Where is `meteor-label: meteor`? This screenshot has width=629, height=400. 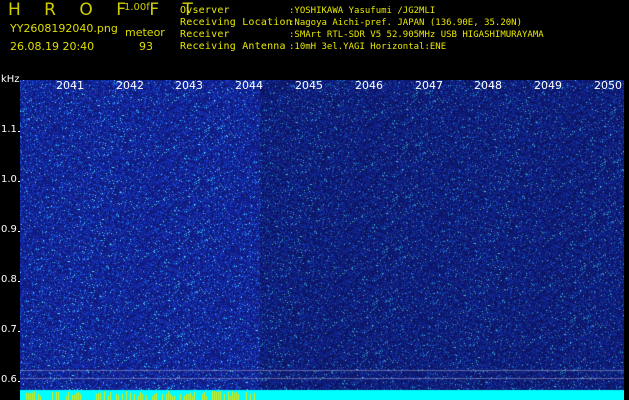
meteor-label: meteor is located at coordinates (145, 32).